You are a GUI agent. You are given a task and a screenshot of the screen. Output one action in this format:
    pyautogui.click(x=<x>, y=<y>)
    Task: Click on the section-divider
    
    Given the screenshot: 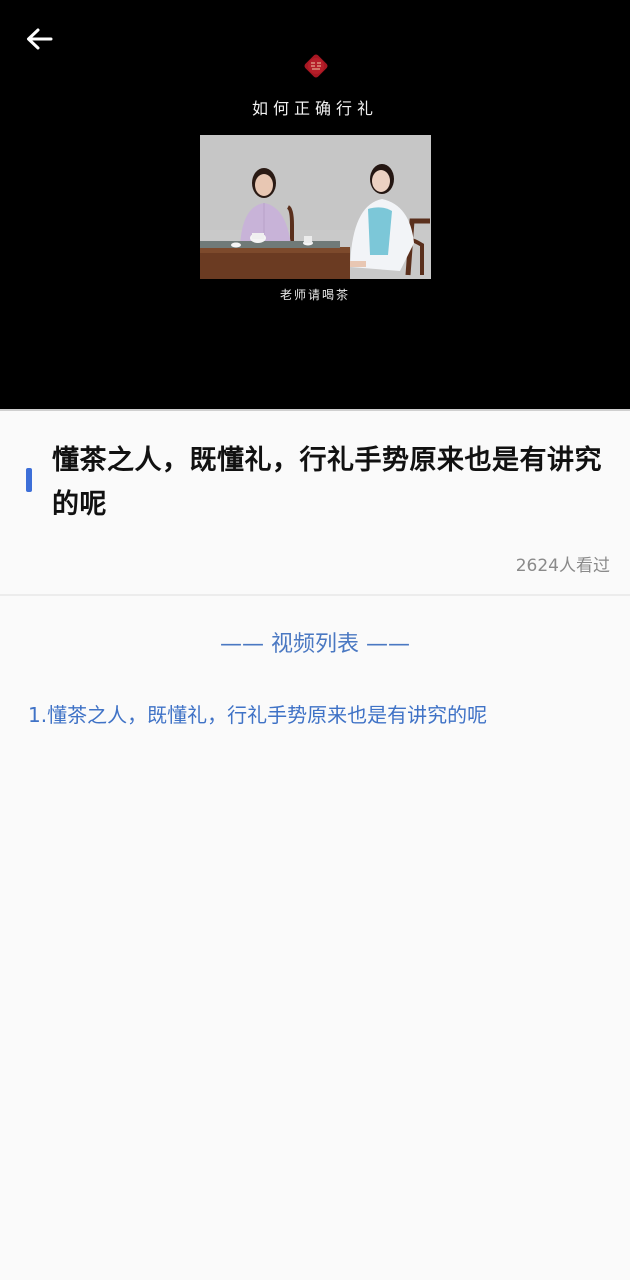 What is the action you would take?
    pyautogui.click(x=315, y=595)
    